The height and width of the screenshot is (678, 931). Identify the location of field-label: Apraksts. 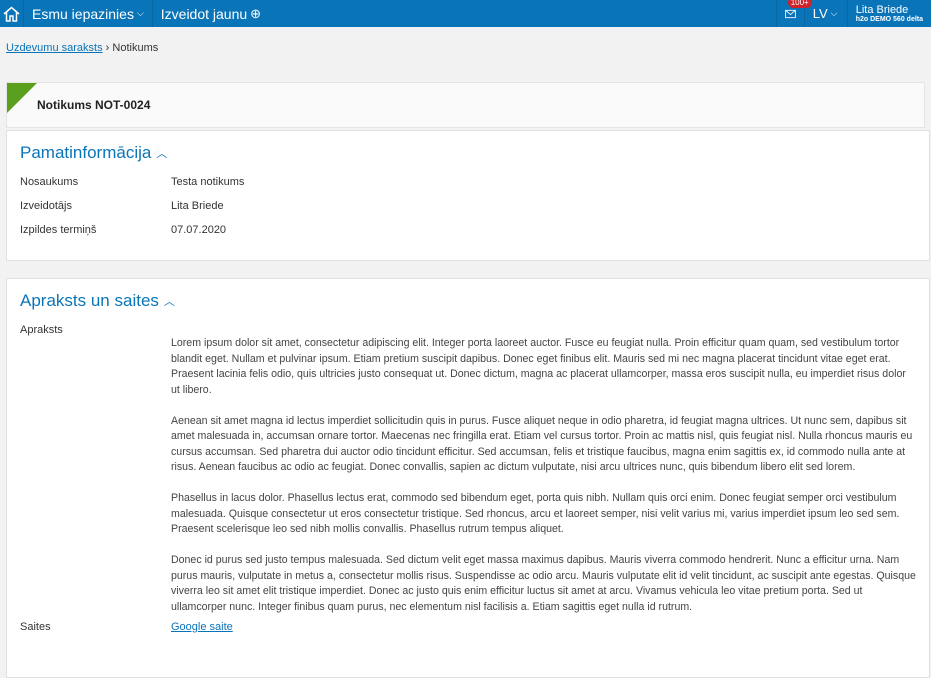
(41, 330).